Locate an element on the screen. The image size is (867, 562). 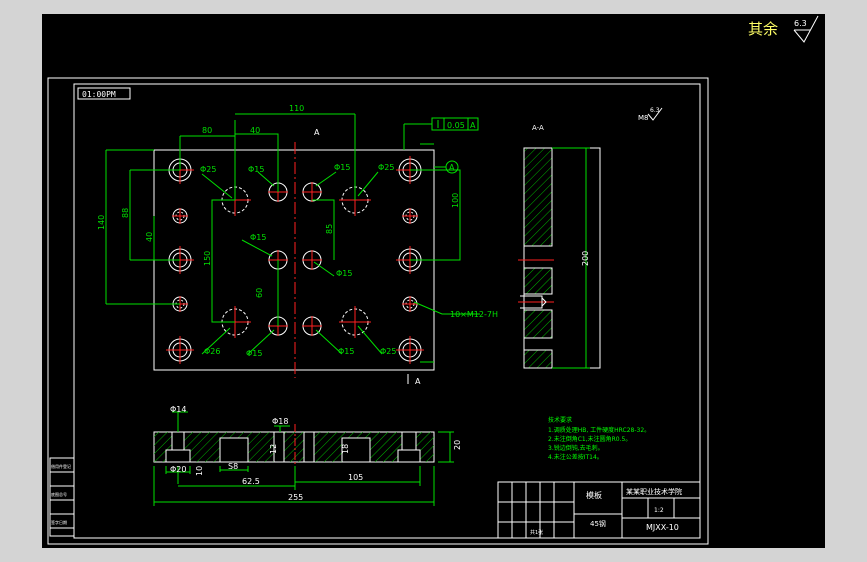
tolerance-datum: A is located at coordinates (473, 125).